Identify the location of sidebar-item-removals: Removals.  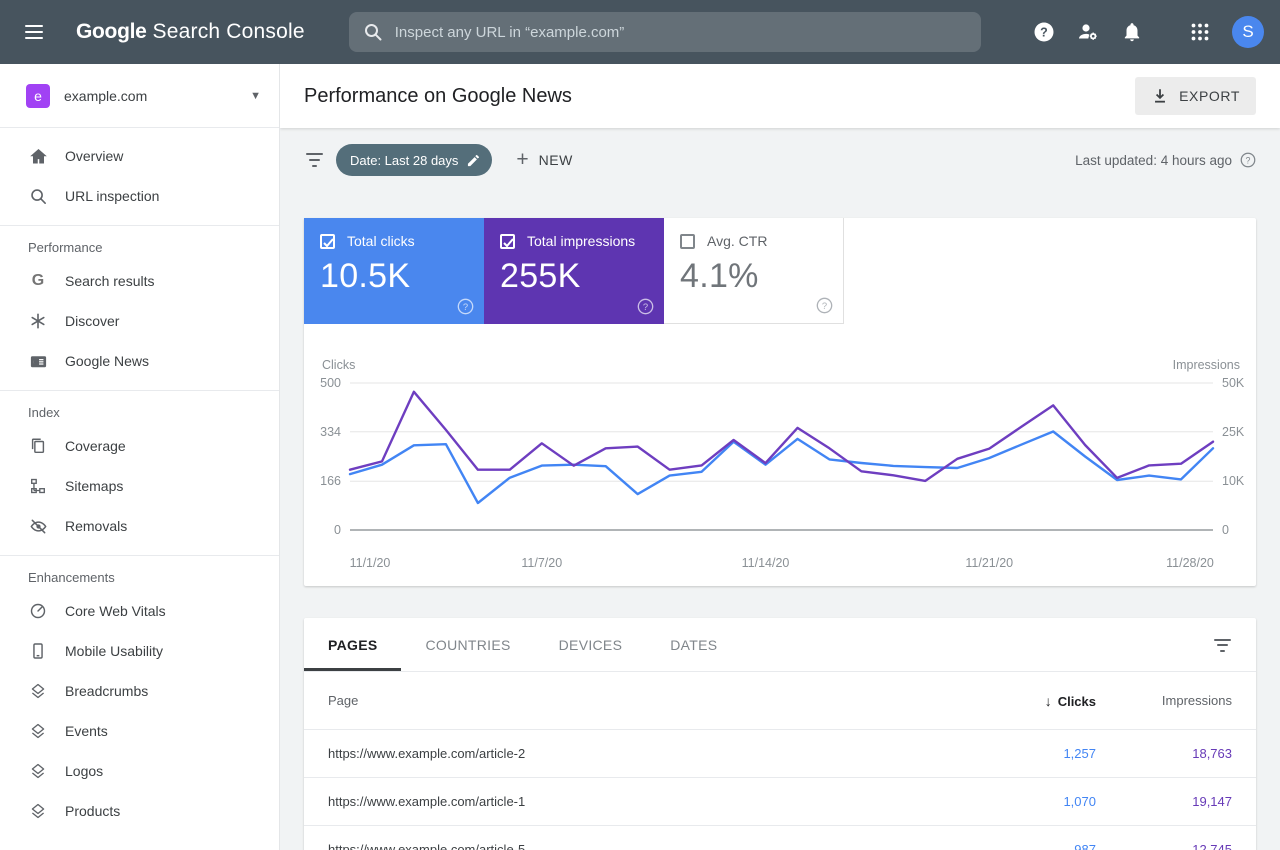
(139, 526).